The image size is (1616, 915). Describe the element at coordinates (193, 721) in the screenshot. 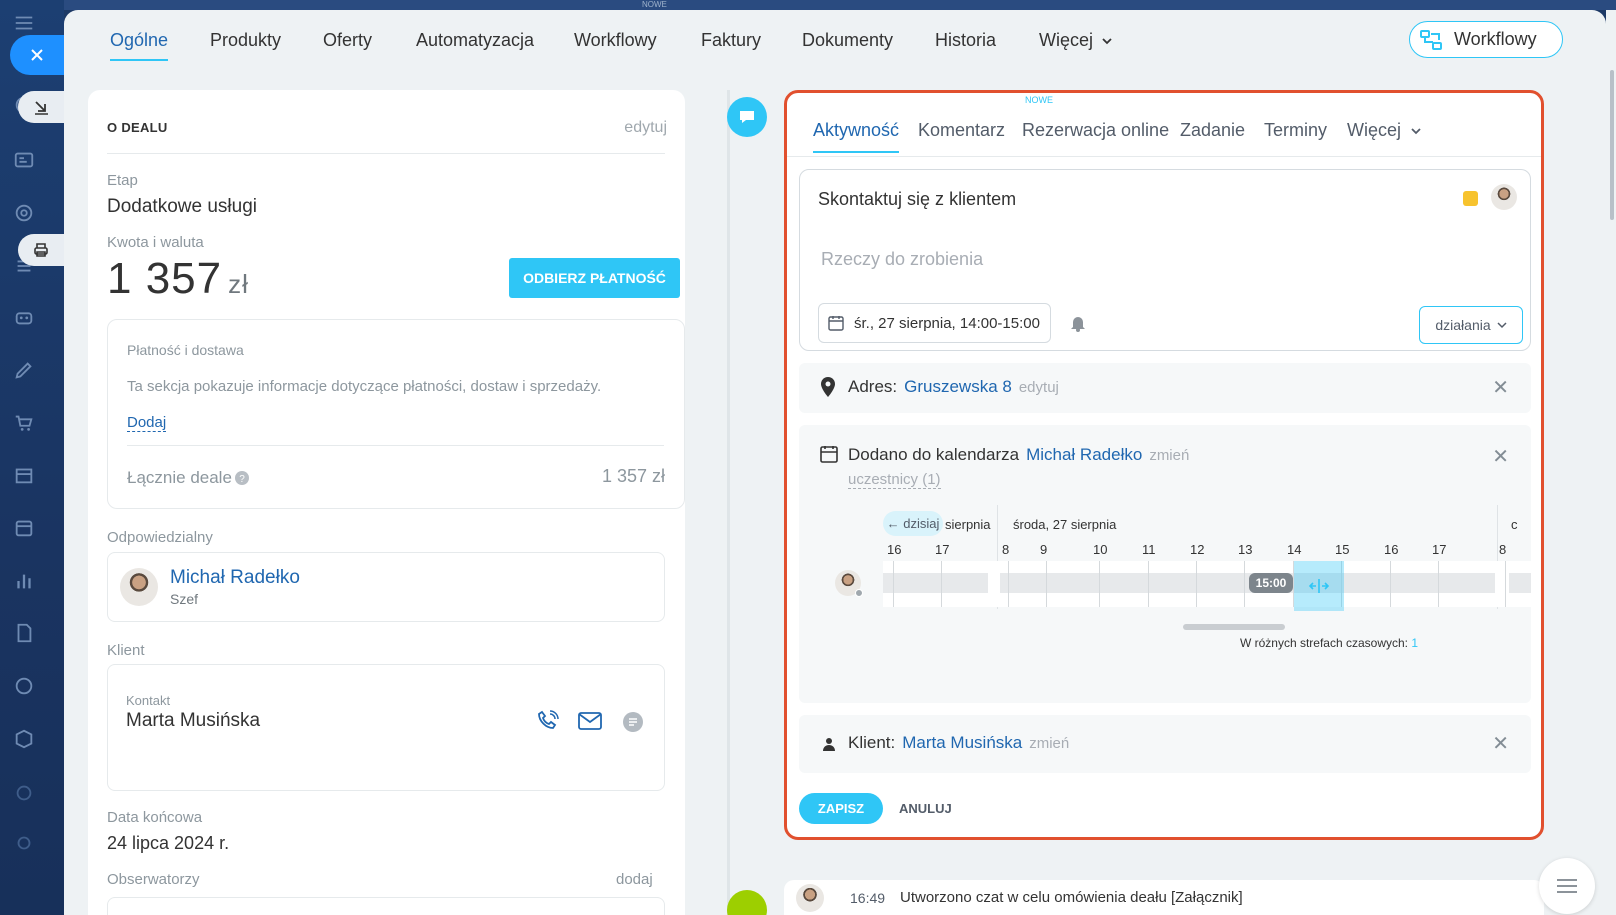

I see `contact-name: Marta Musińska` at that location.